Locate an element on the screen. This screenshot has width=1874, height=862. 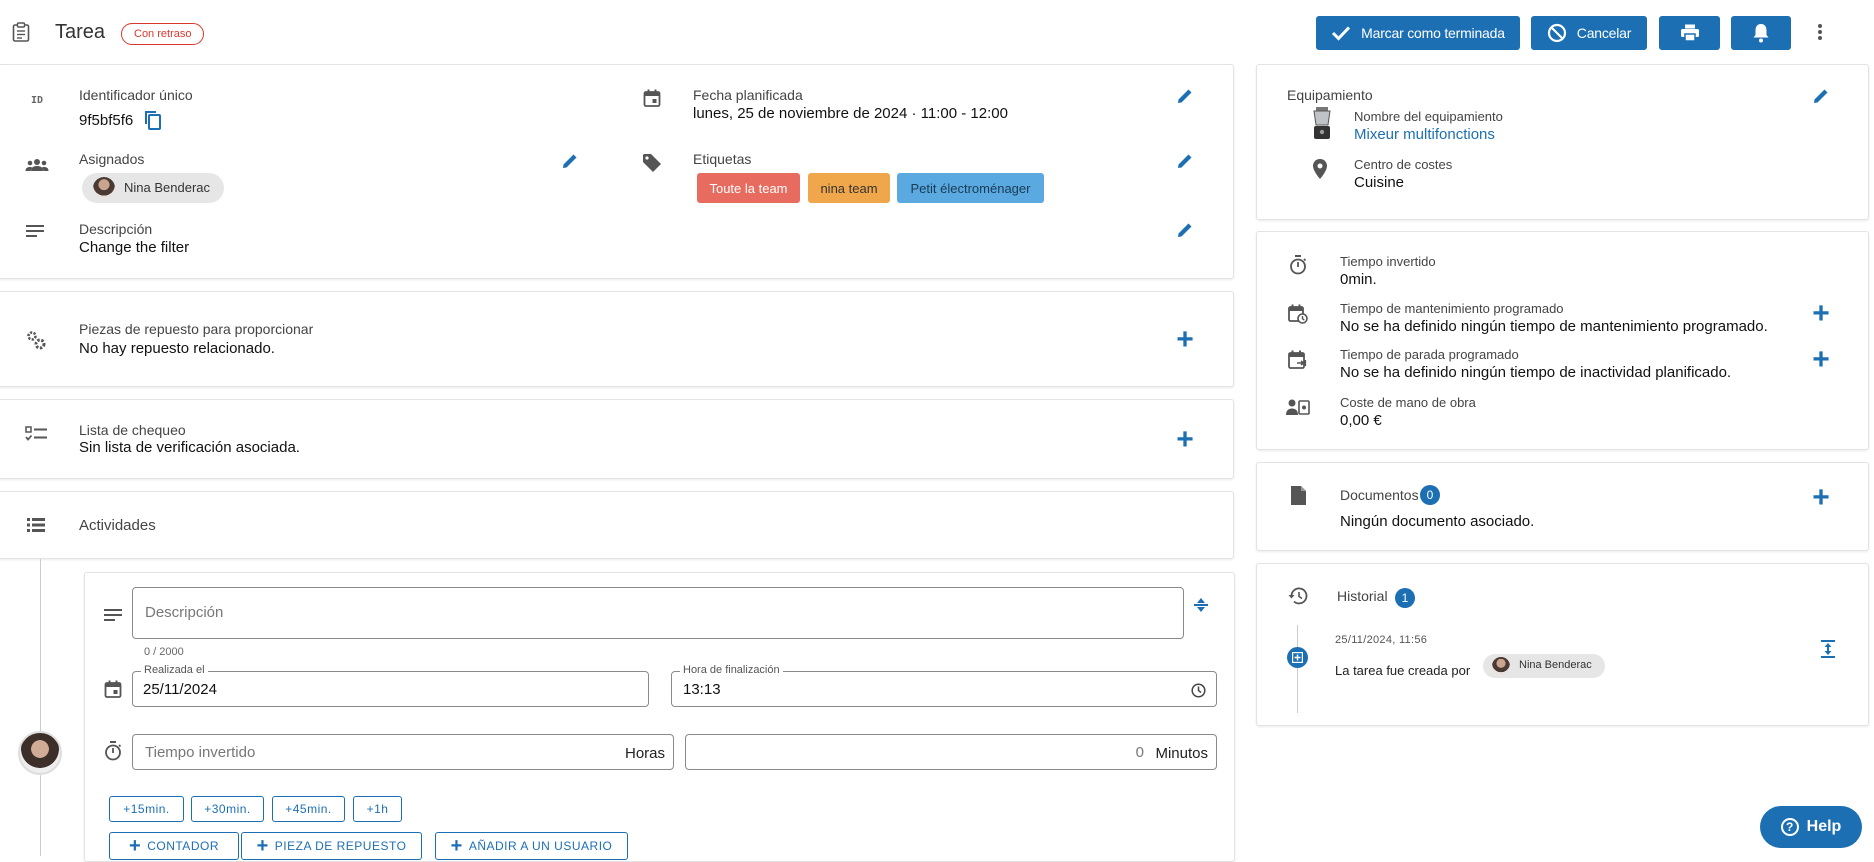
copy-icon is located at coordinates (153, 120).